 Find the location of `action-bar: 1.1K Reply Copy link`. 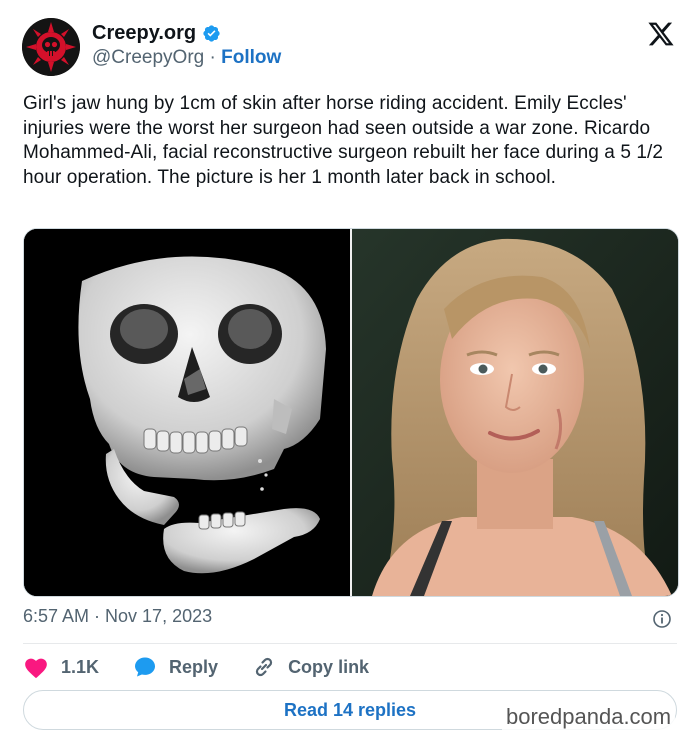

action-bar: 1.1K Reply Copy link is located at coordinates (213, 667).